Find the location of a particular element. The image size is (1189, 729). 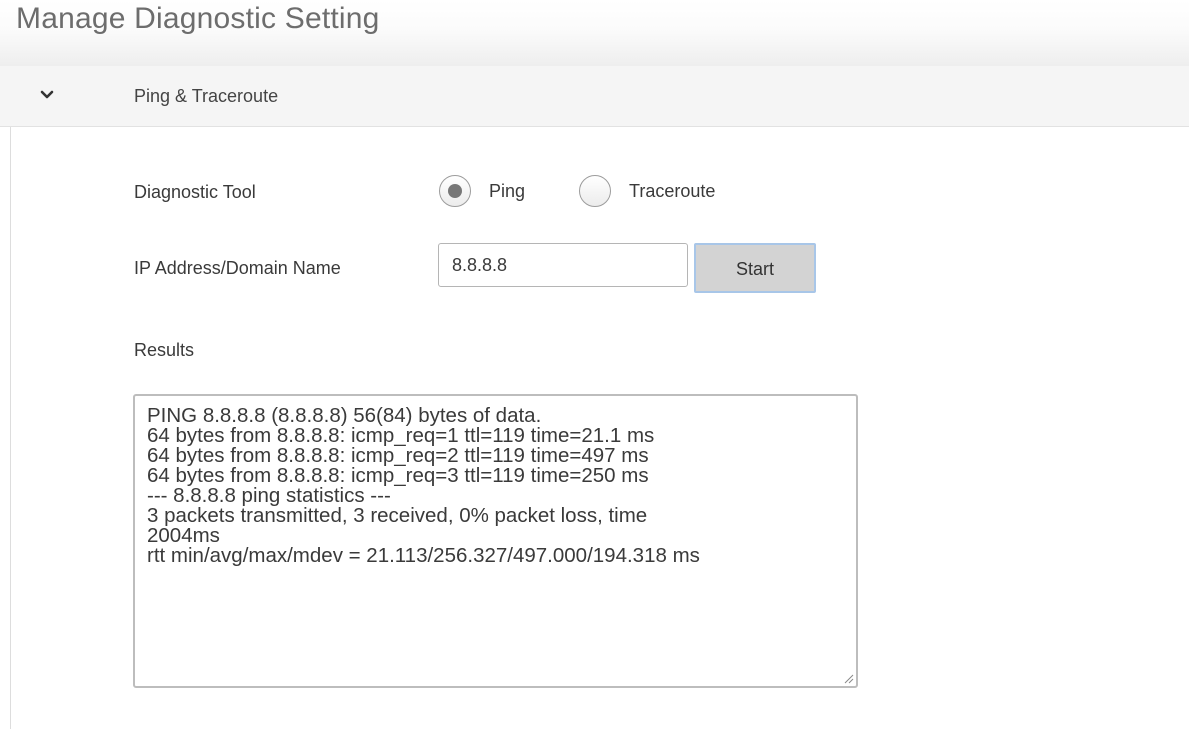

ip-address-input is located at coordinates (563, 265).